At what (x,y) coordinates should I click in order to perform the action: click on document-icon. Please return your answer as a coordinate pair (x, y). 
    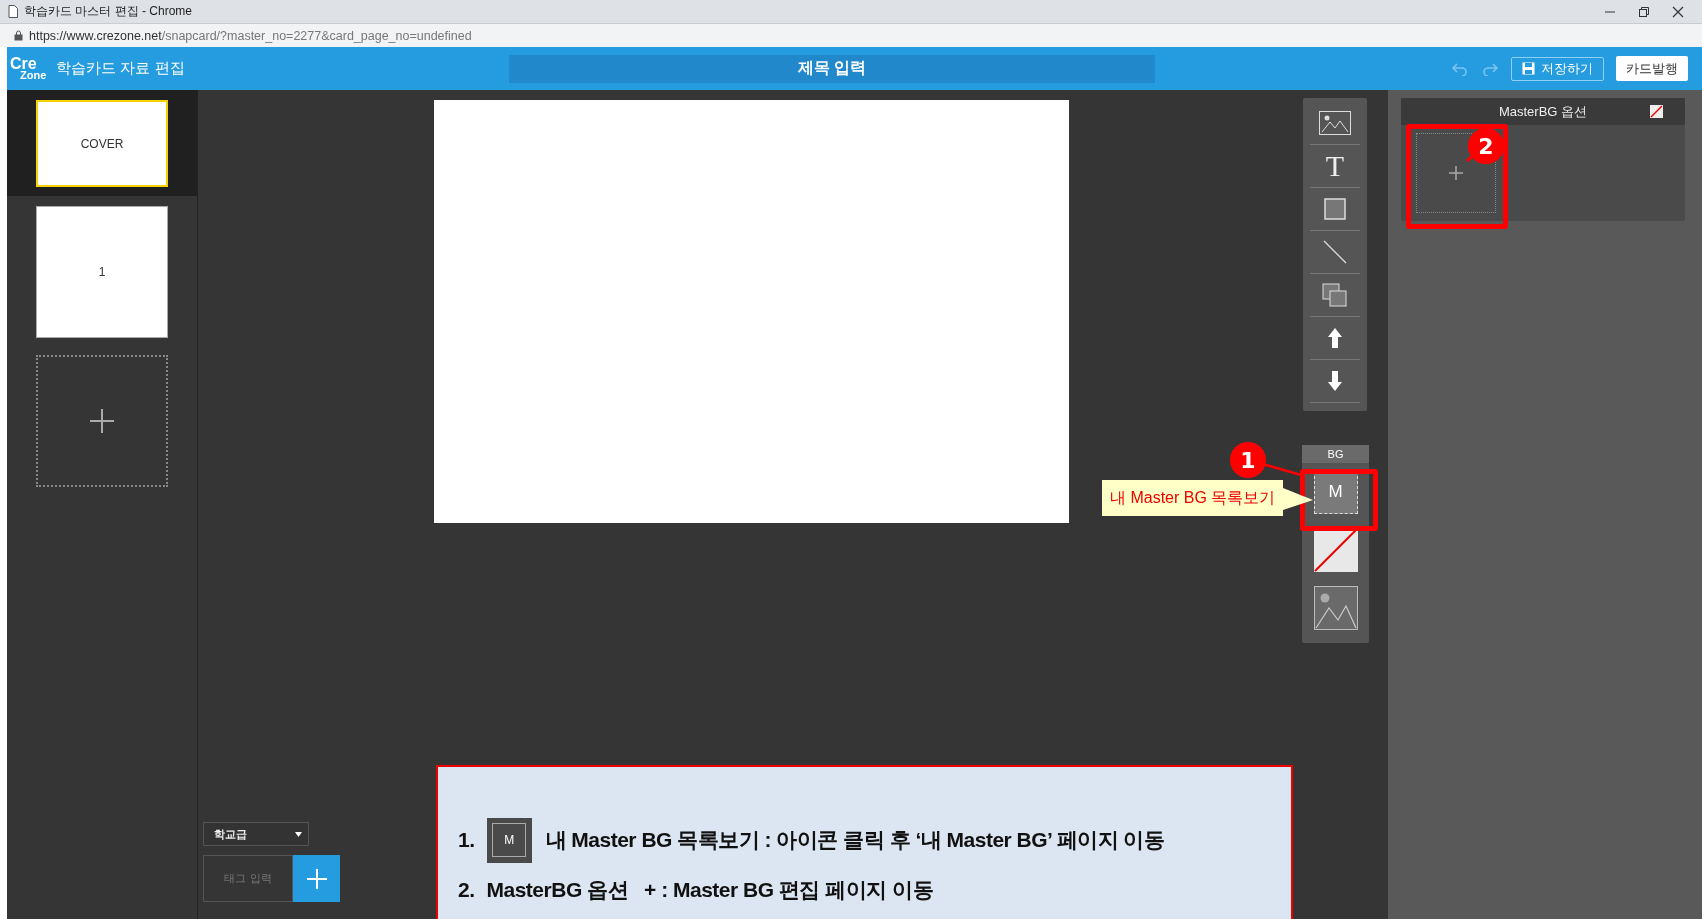
    Looking at the image, I should click on (13, 11).